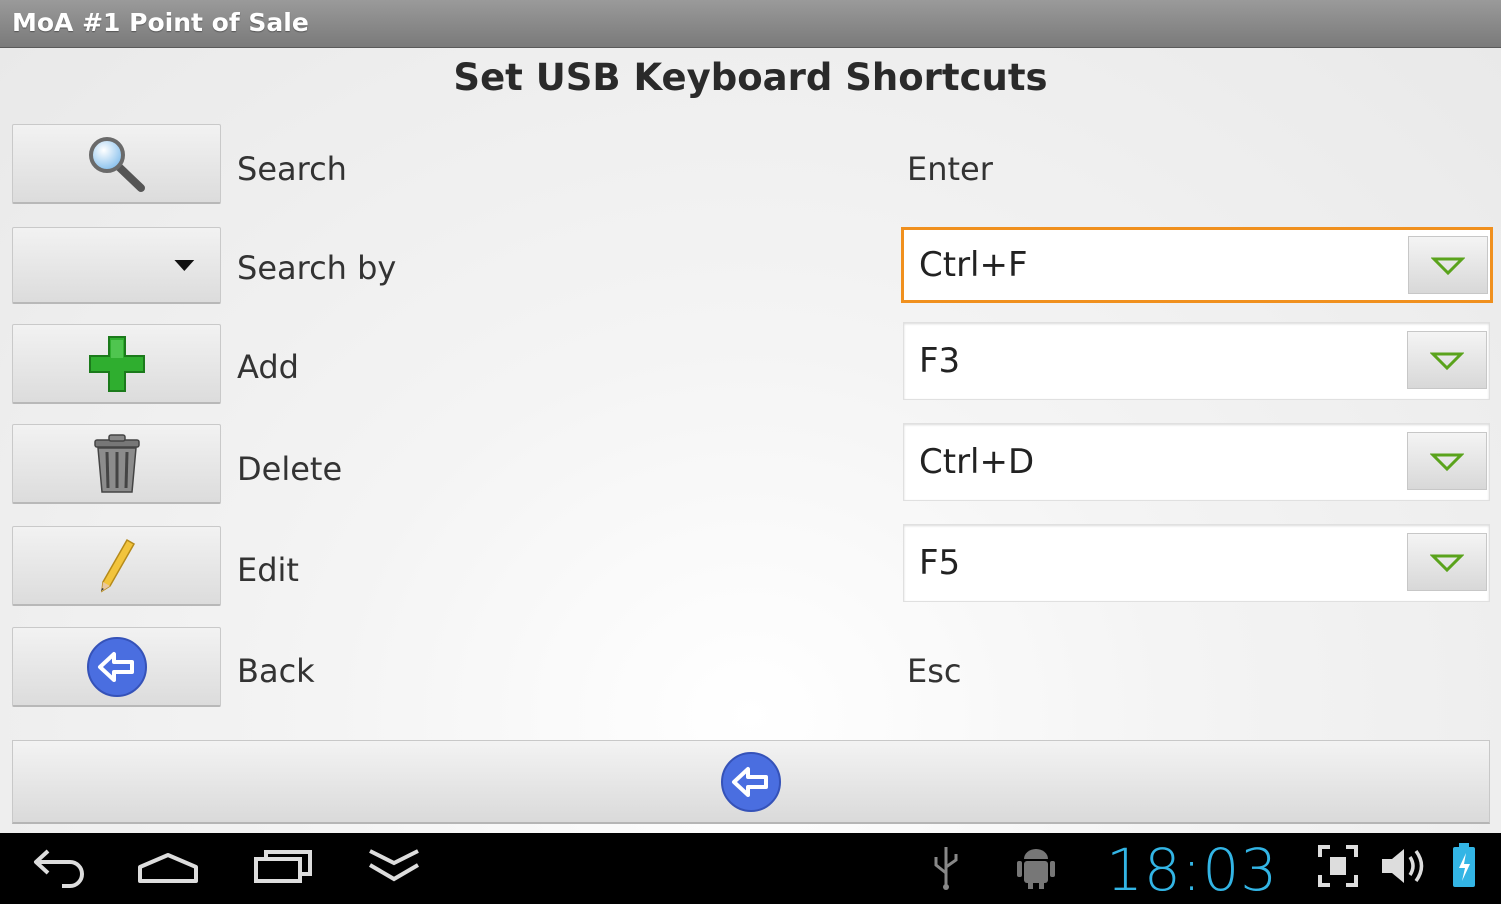 This screenshot has height=904, width=1501. What do you see at coordinates (1196, 361) in the screenshot?
I see `shortcut-add-select: F3` at bounding box center [1196, 361].